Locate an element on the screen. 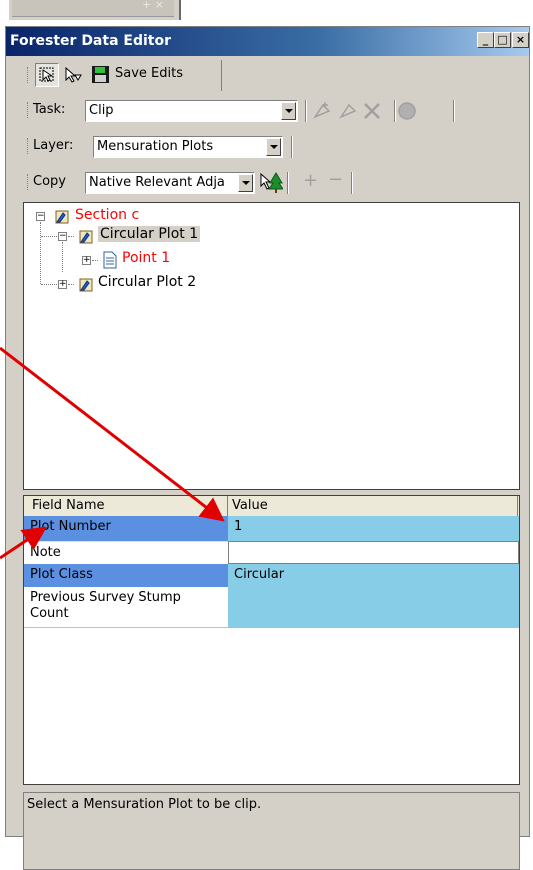 Image resolution: width=533 pixels, height=870 pixels. layer-toolbar: Layer: Mensuration Plots is located at coordinates (158, 146).